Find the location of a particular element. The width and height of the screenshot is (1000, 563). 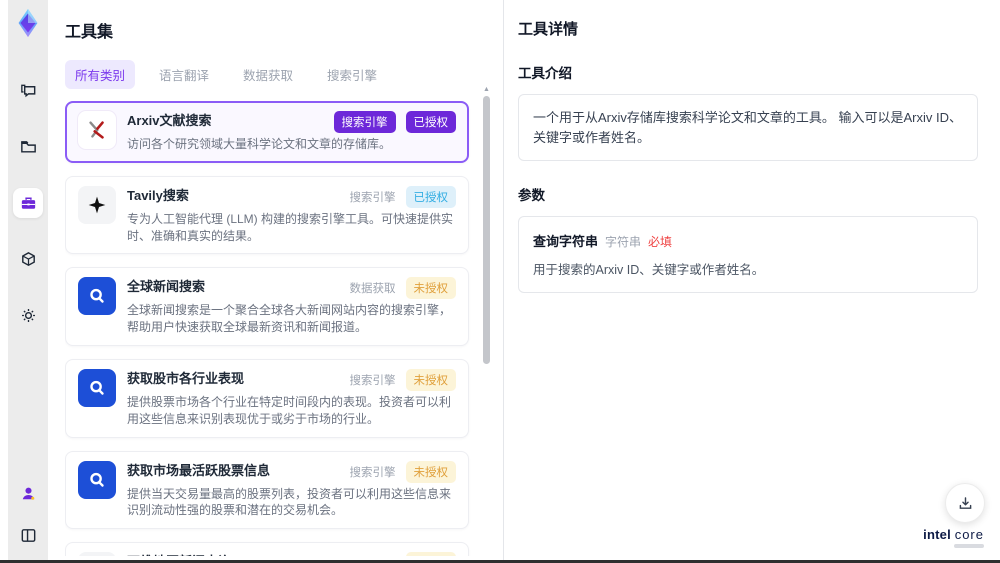

window-left-edge is located at coordinates (4, 280).